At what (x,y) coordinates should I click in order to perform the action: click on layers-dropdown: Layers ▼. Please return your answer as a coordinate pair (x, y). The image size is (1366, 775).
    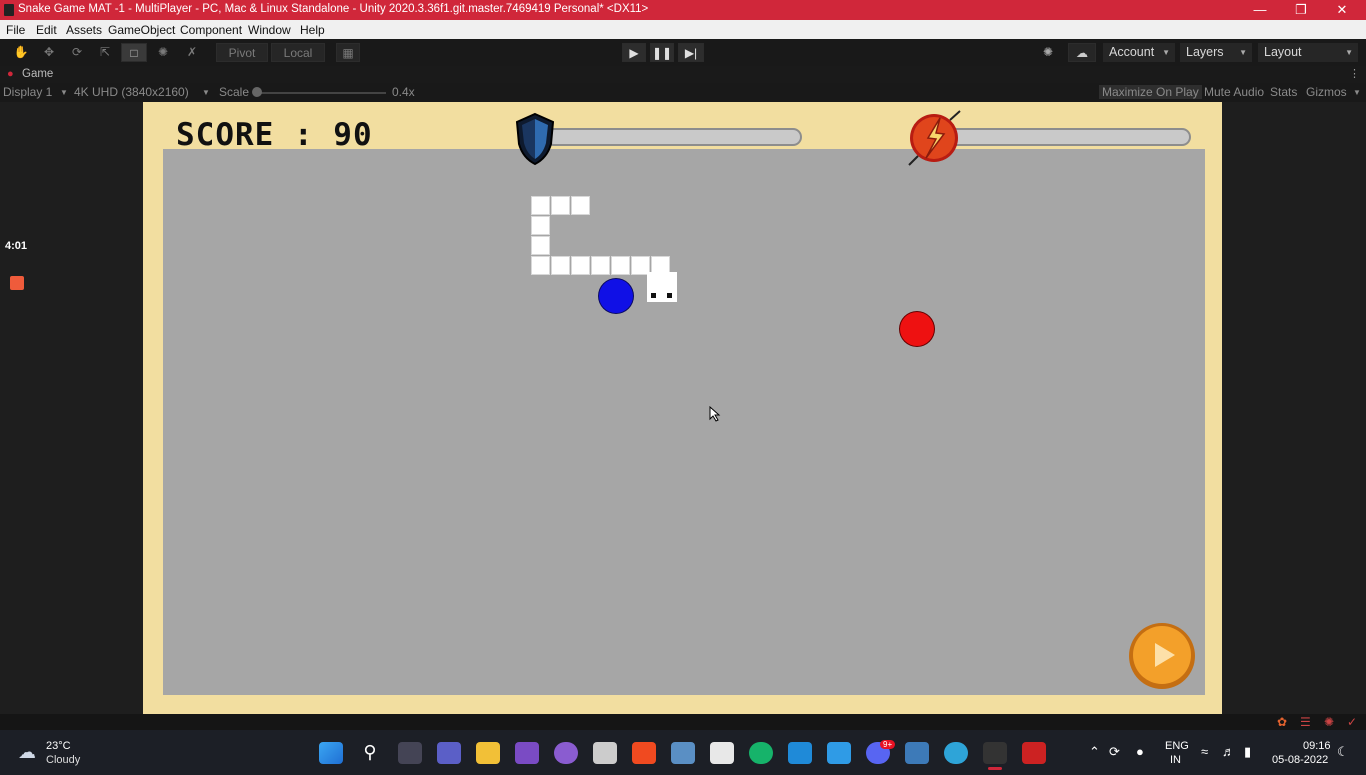
    Looking at the image, I should click on (1216, 52).